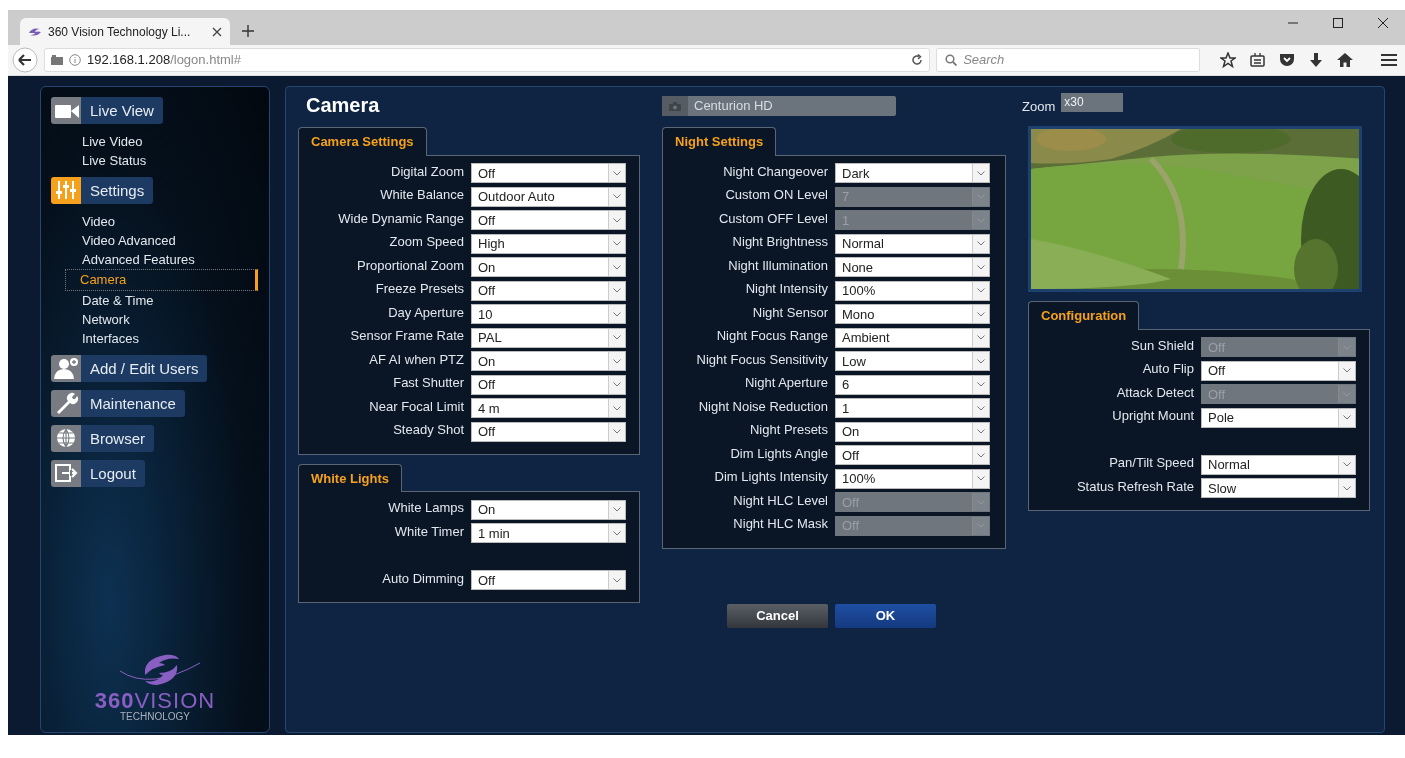  I want to click on zoom-field: x30, so click(1092, 102).